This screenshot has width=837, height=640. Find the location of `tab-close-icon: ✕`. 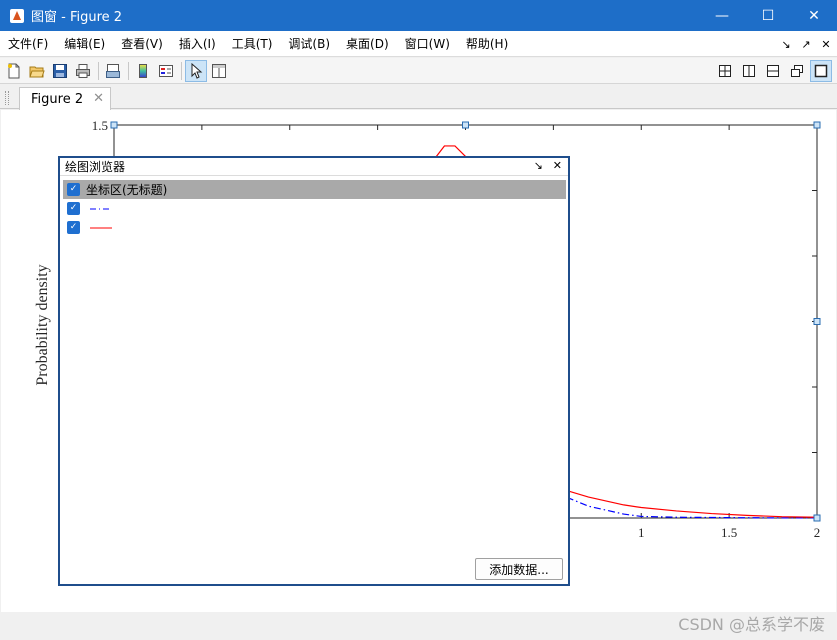

tab-close-icon: ✕ is located at coordinates (98, 98).